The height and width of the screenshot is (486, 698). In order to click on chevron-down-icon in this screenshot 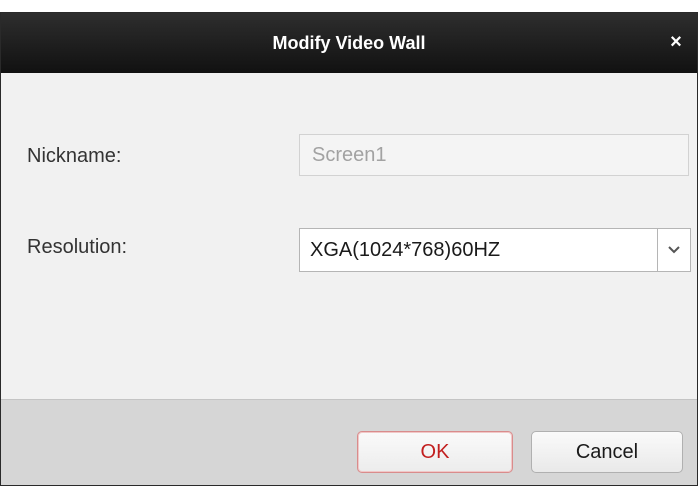, I will do `click(674, 250)`.